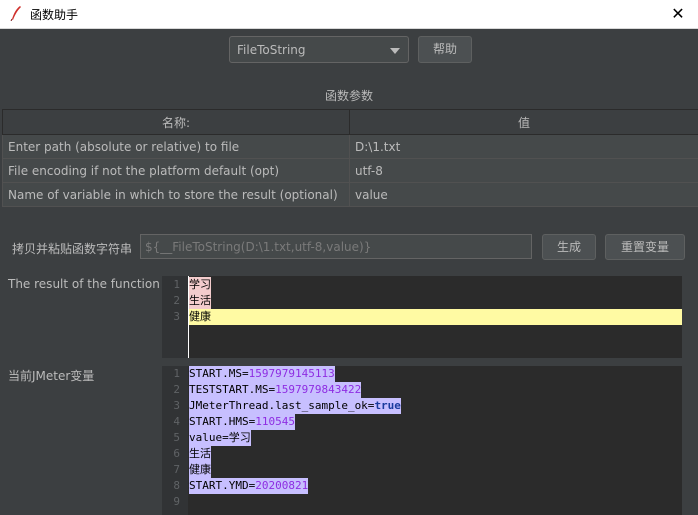 The image size is (698, 515). What do you see at coordinates (234, 422) in the screenshot?
I see `code-line: 4 START.HMS=110545` at bounding box center [234, 422].